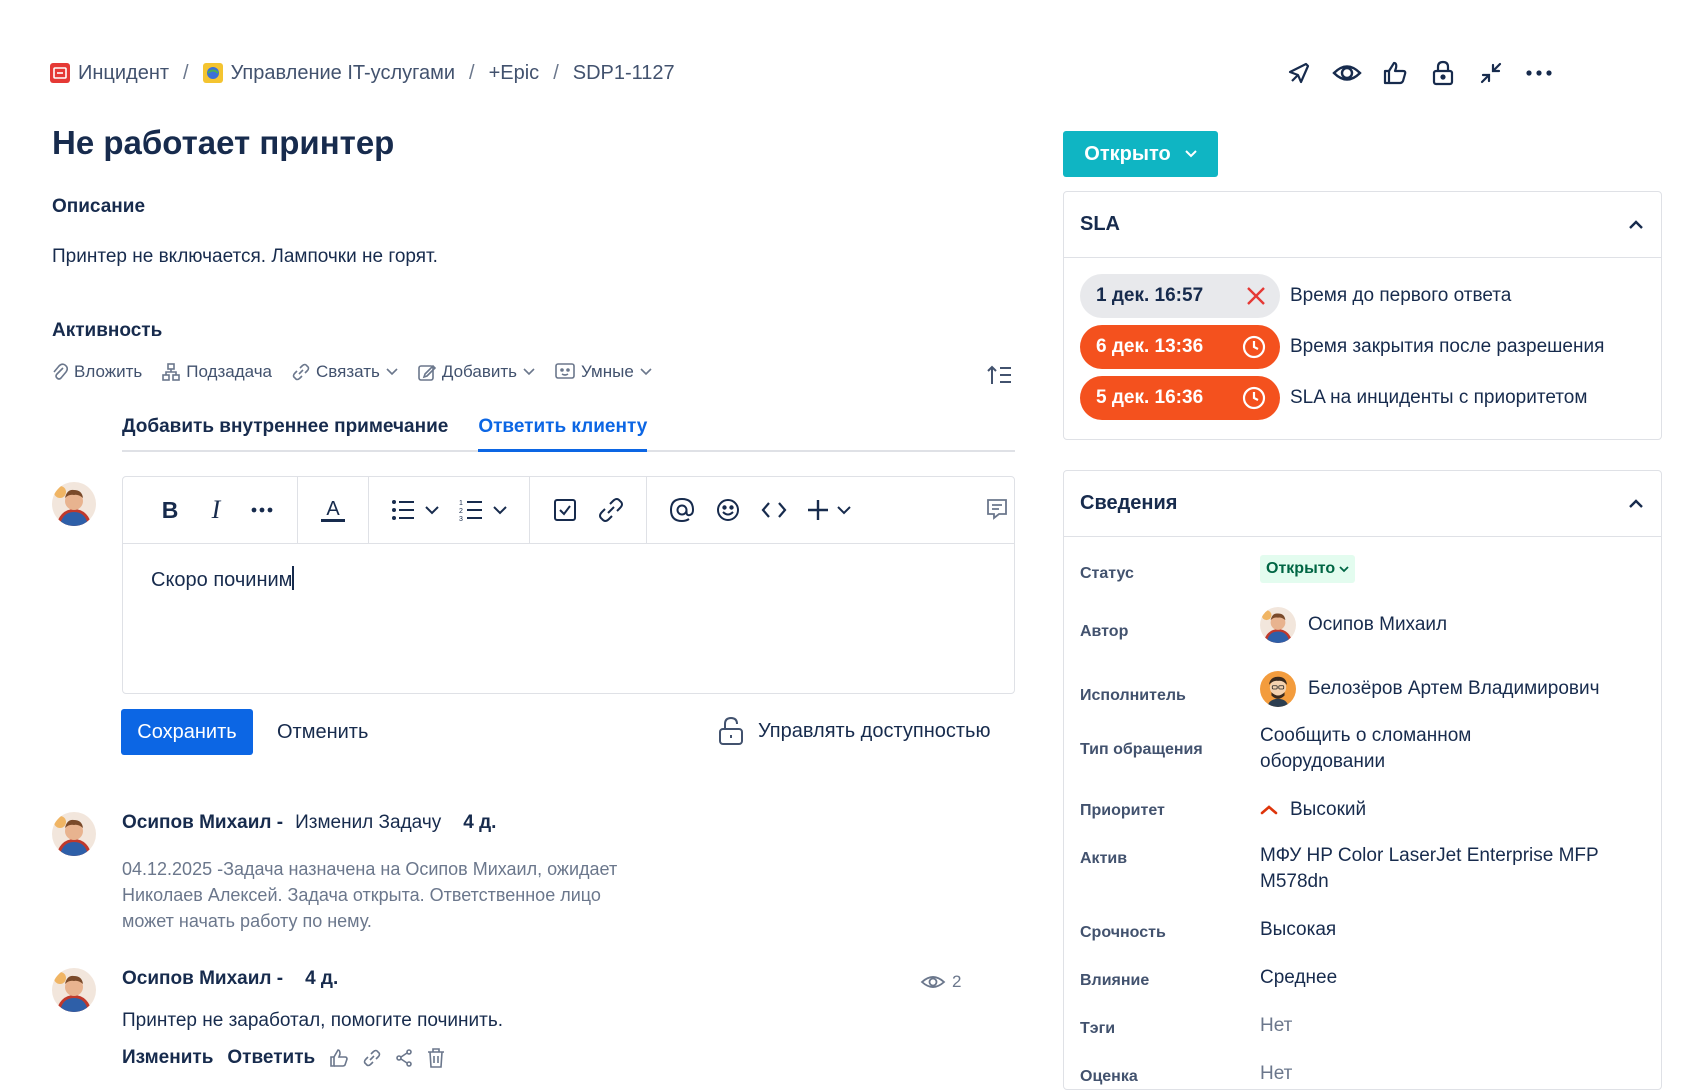 This screenshot has height=1090, width=1692. What do you see at coordinates (436, 1058) in the screenshot?
I see `trash-icon` at bounding box center [436, 1058].